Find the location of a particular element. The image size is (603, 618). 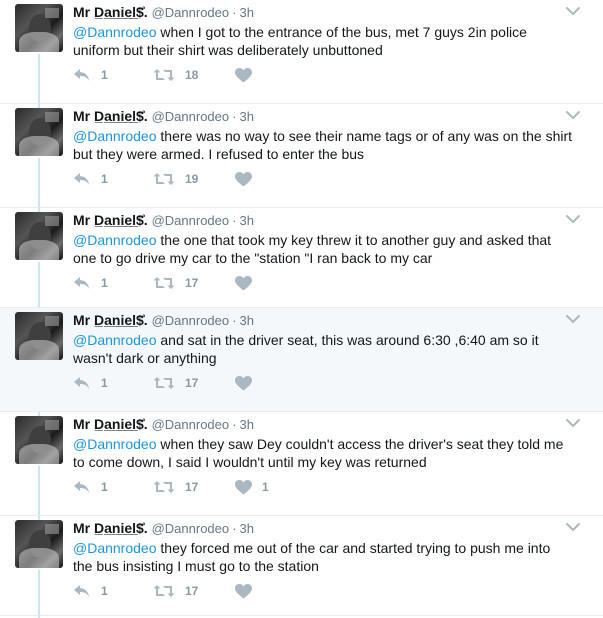

tweet-actions: 1 19 is located at coordinates (223, 179).